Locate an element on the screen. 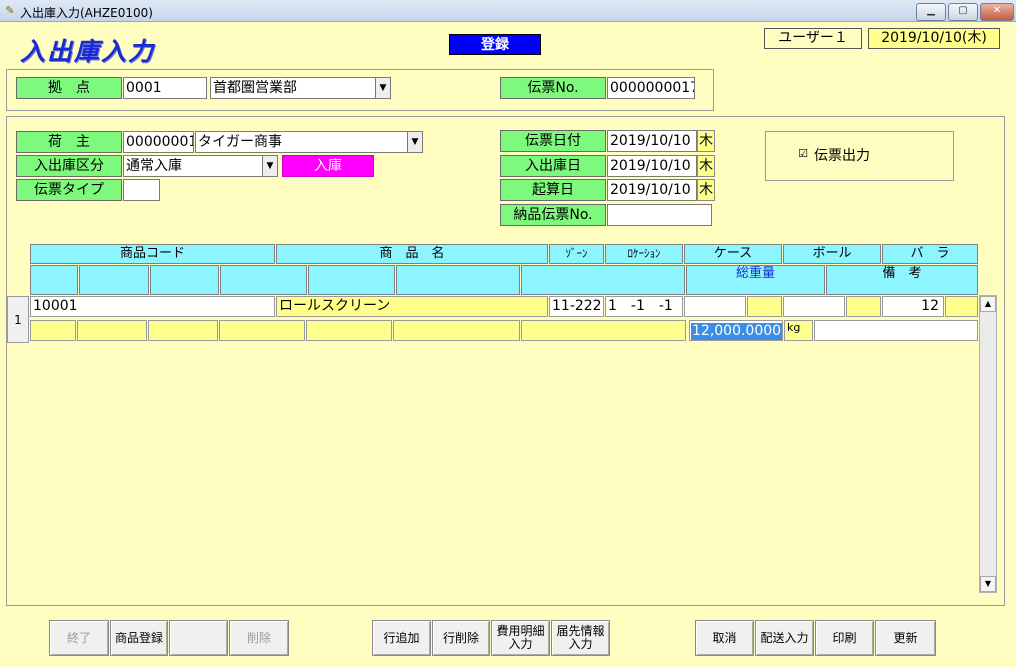 This screenshot has width=1016, height=667. slip-type-label: 伝票タイプ is located at coordinates (69, 190).